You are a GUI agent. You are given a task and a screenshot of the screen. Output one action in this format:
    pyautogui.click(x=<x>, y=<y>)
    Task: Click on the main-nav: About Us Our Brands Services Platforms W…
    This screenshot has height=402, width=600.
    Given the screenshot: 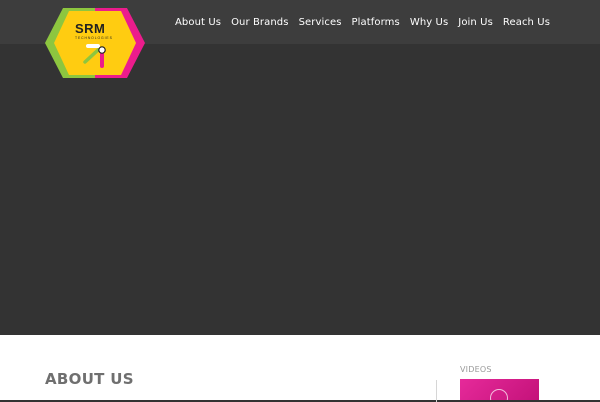 What is the action you would take?
    pyautogui.click(x=362, y=22)
    